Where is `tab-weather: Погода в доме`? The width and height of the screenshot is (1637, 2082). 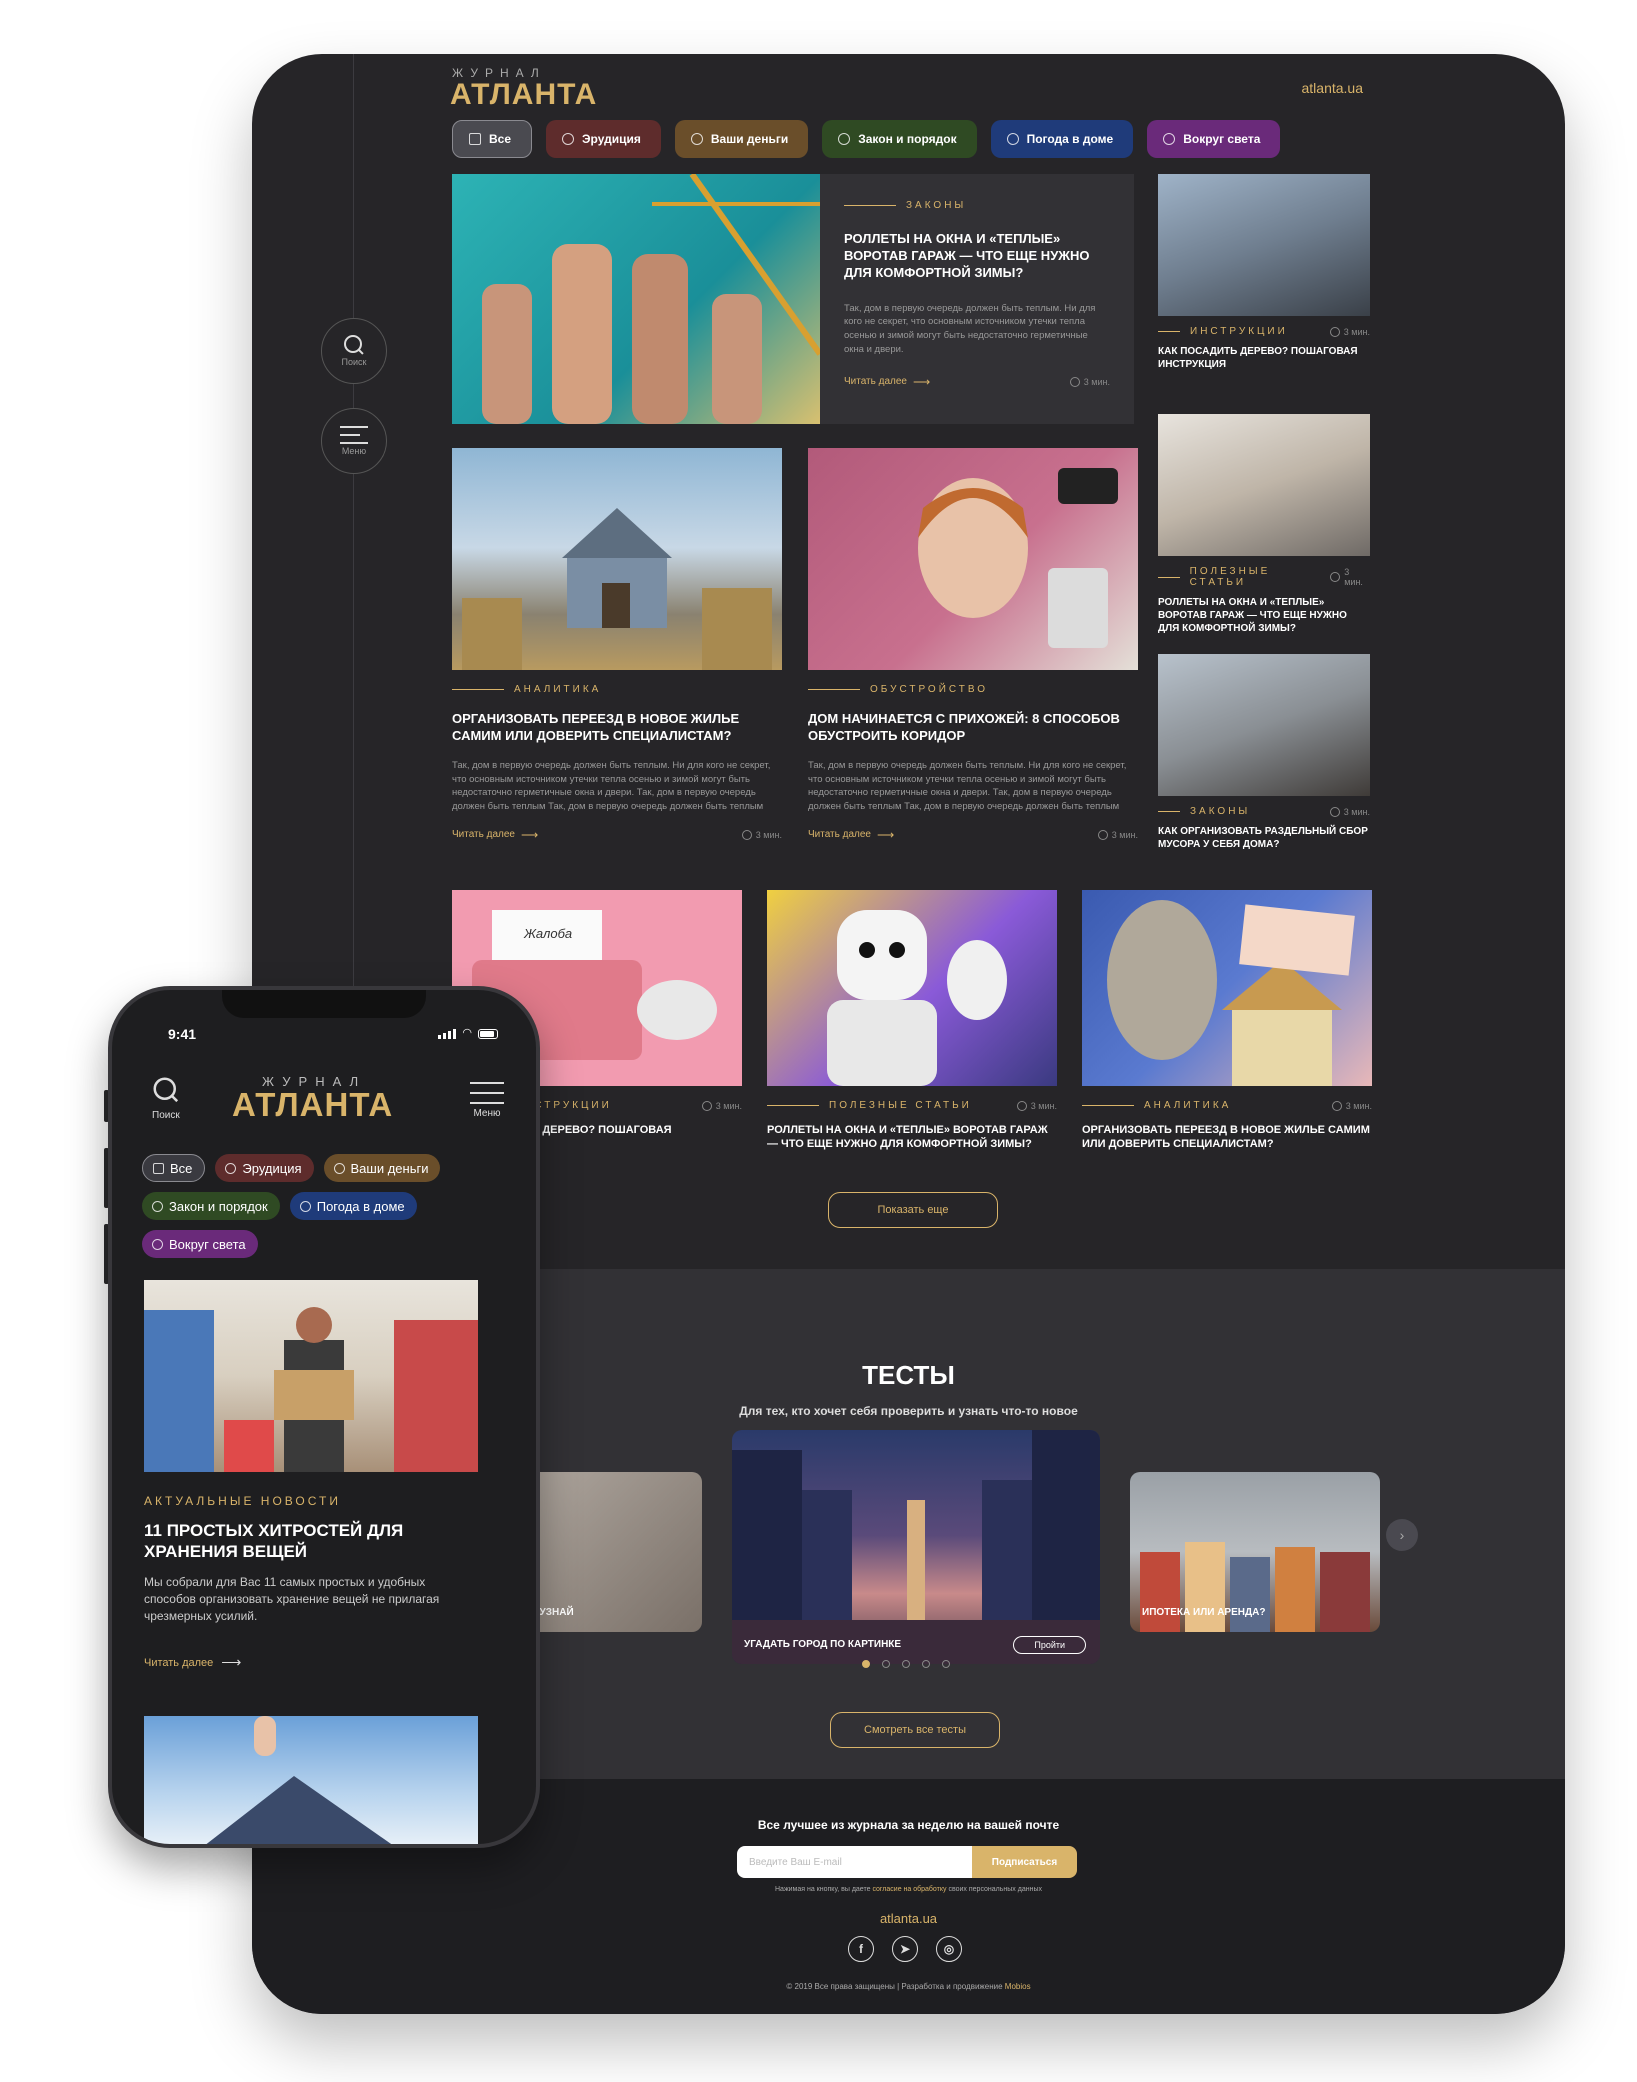 tab-weather: Погода в доме is located at coordinates (1062, 139).